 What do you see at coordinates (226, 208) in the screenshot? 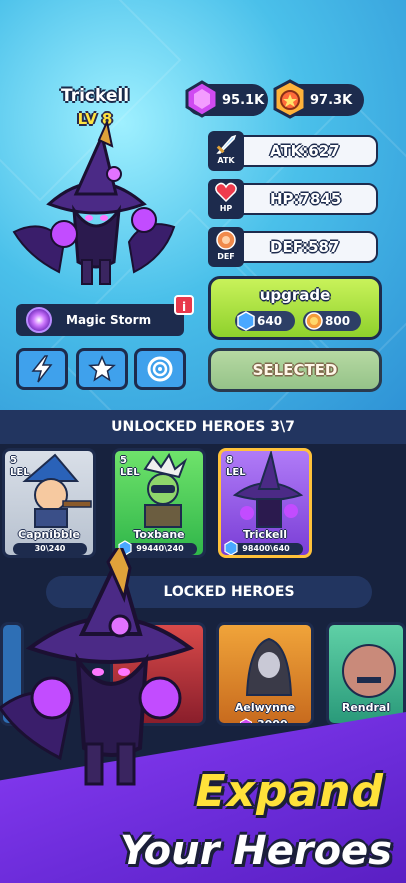
I see `hp-label: HP` at bounding box center [226, 208].